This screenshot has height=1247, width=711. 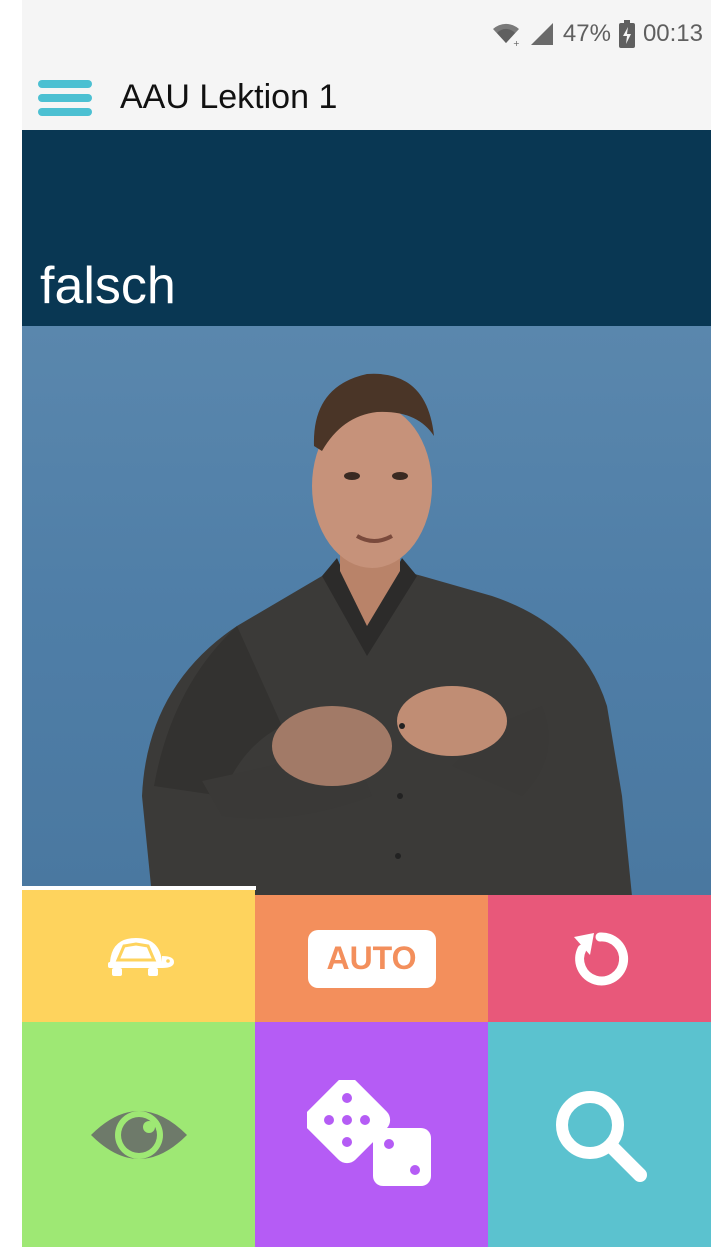 What do you see at coordinates (586, 33) in the screenshot?
I see `battery-percent: 47%` at bounding box center [586, 33].